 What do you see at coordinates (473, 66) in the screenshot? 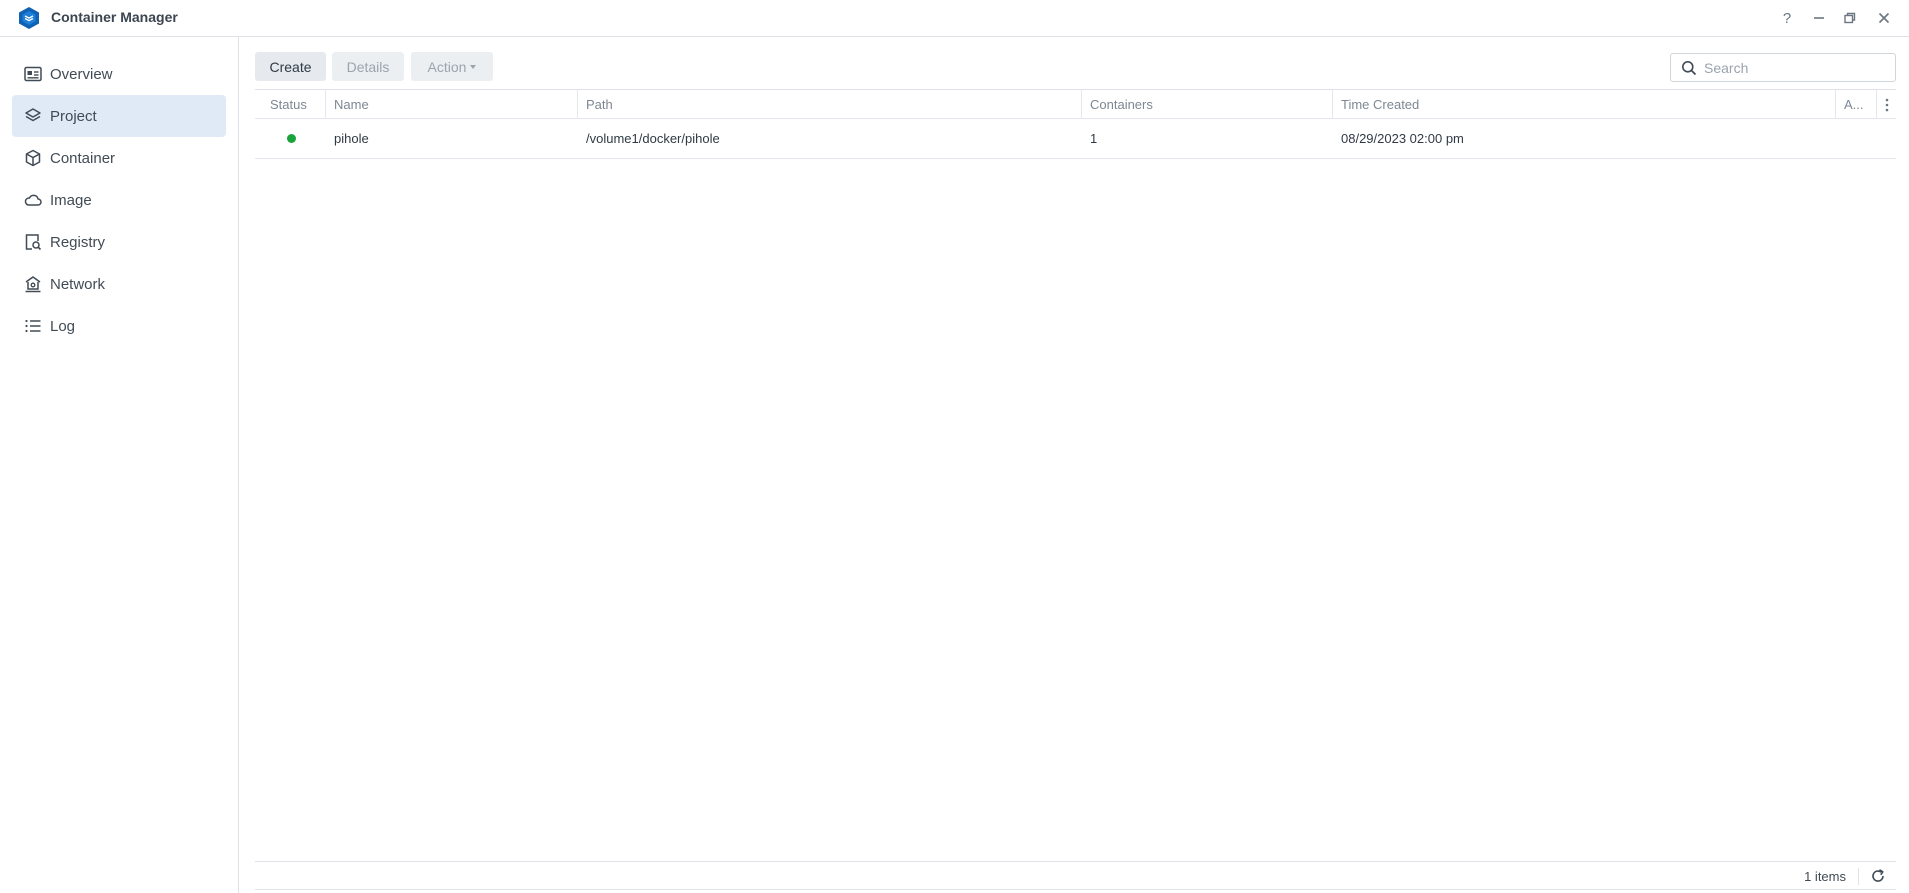
I see `caret-down-icon` at bounding box center [473, 66].